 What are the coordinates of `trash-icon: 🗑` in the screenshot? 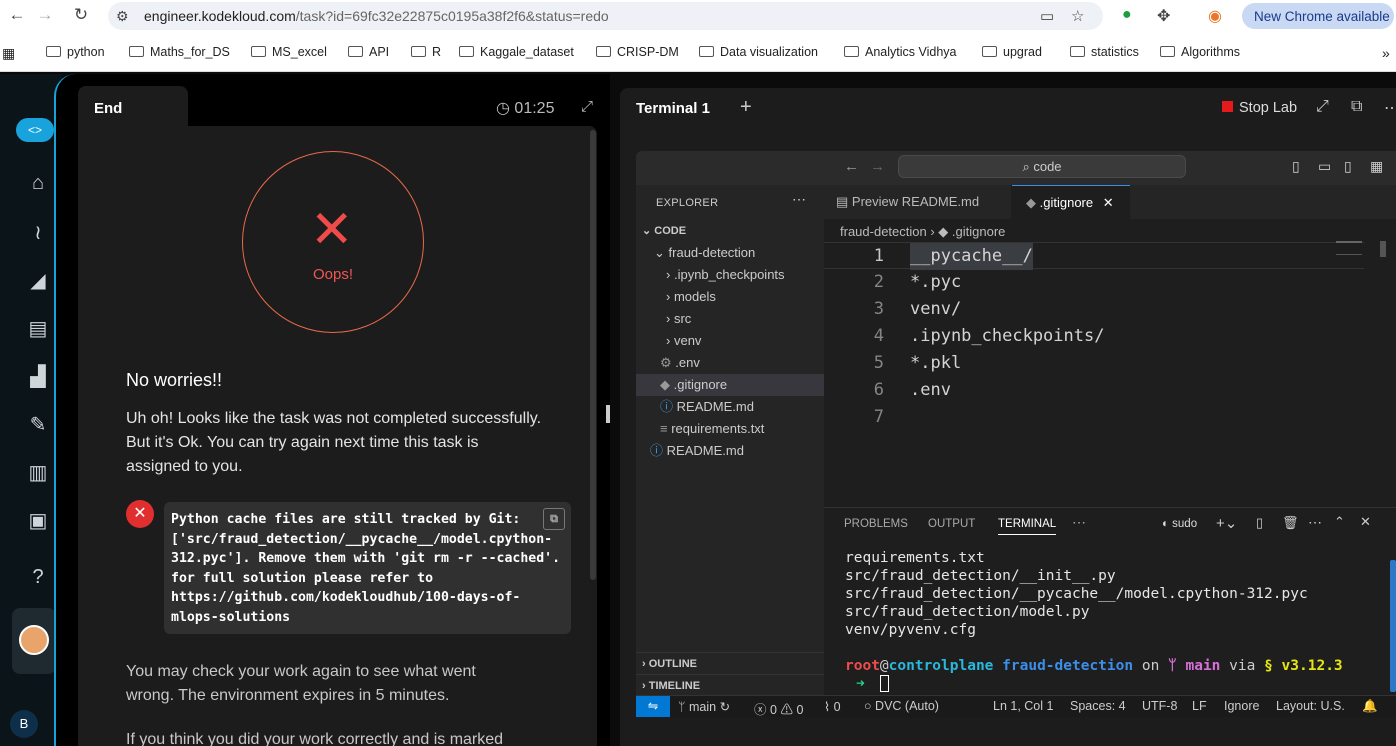 It's located at (1290, 523).